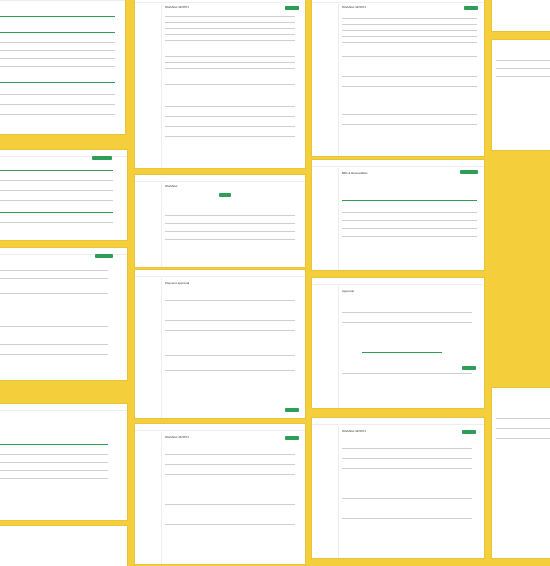 This screenshot has width=550, height=566. I want to click on screenshot-card-g, so click(63, 314).